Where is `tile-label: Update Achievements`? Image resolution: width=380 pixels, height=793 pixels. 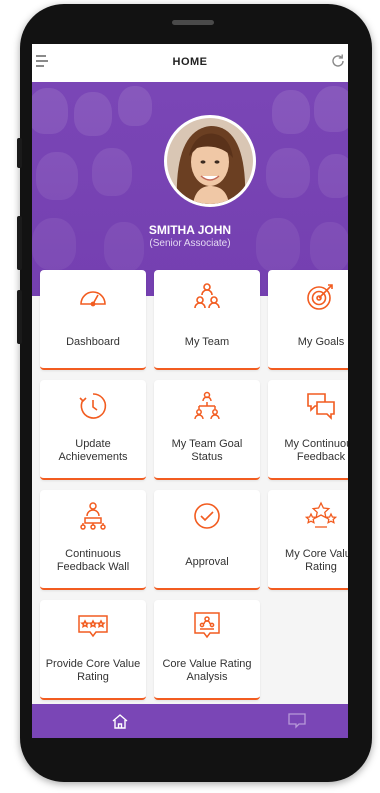
tile-label: Update Achievements is located at coordinates (93, 450).